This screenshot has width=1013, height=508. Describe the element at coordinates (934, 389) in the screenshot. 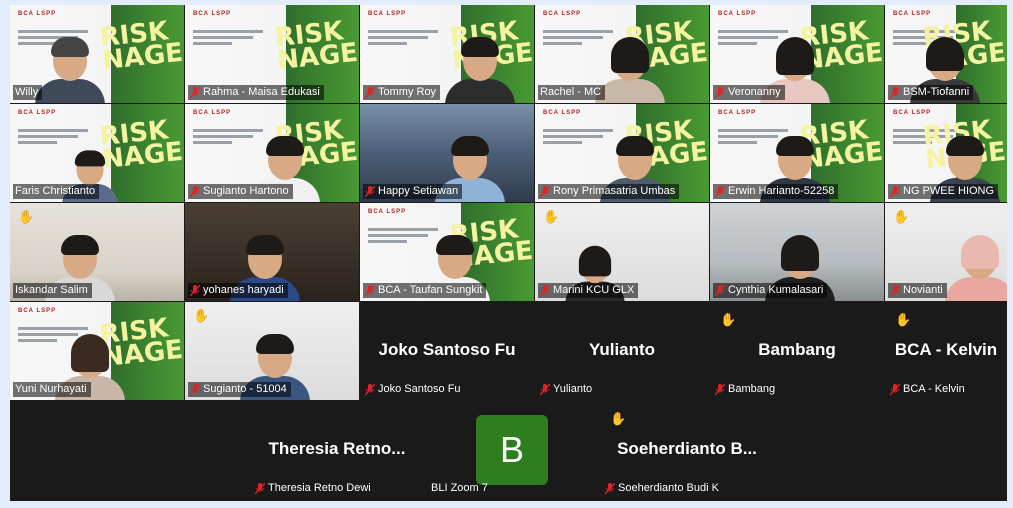

I see `participant-name: BCA - Kelvin` at that location.